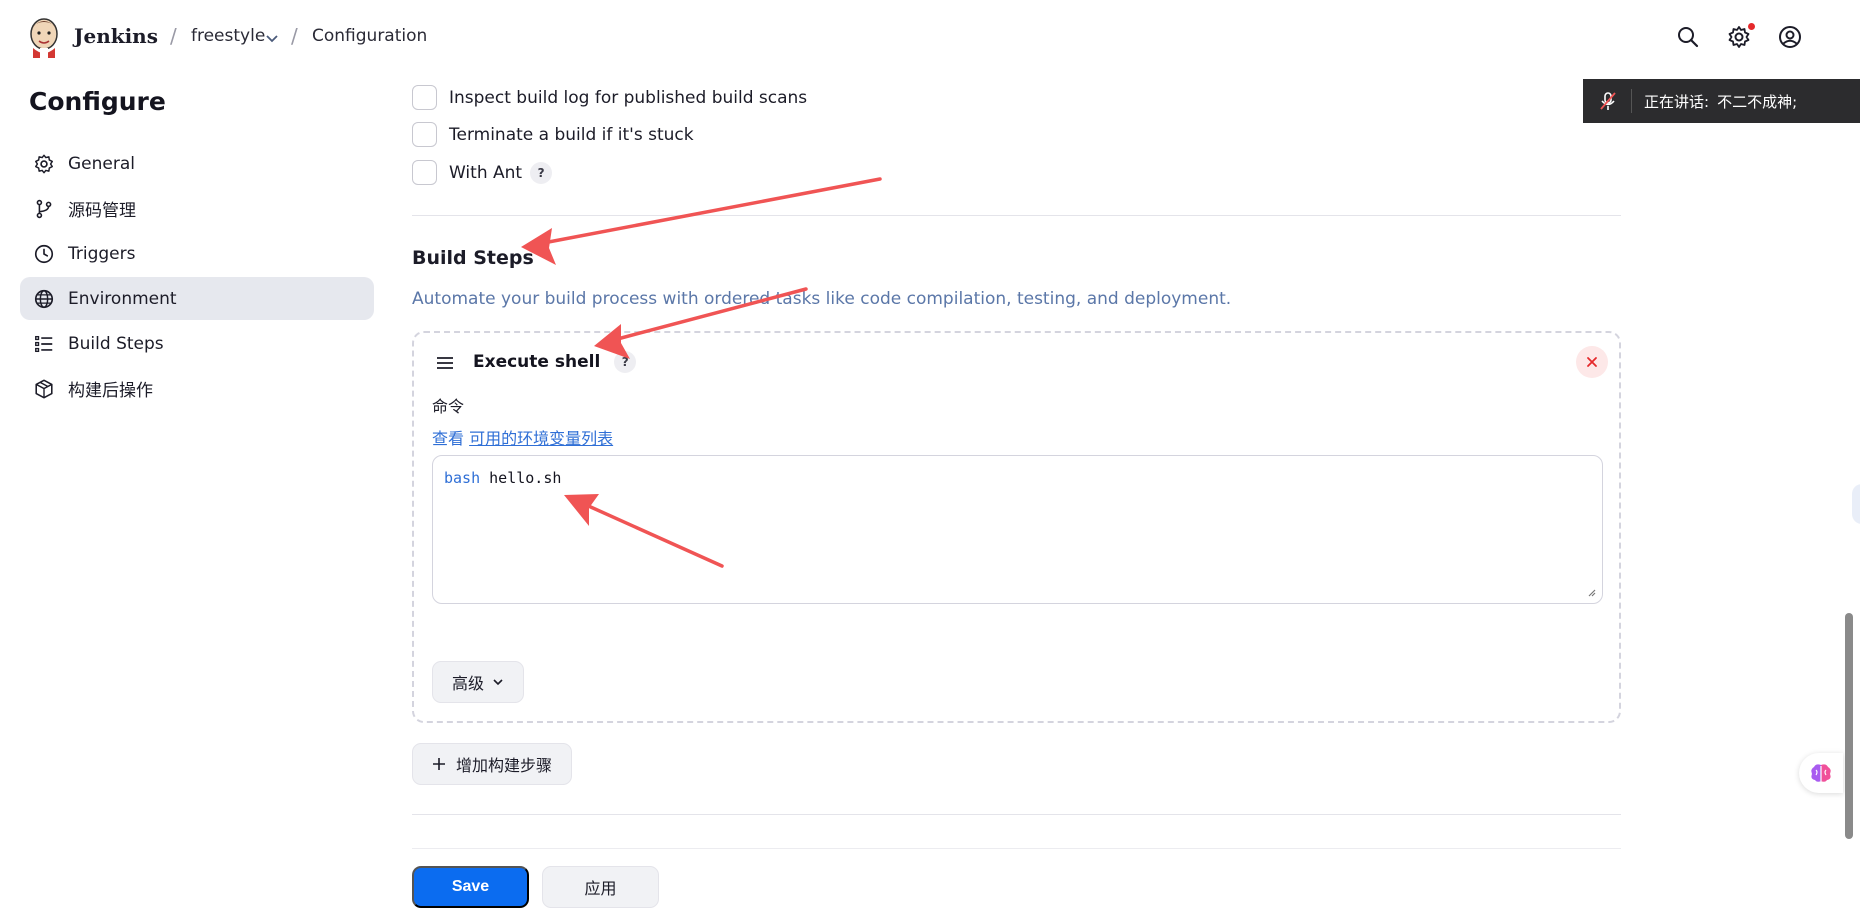 The image size is (1860, 923). What do you see at coordinates (197, 163) in the screenshot?
I see `sidebar-item-general: General` at bounding box center [197, 163].